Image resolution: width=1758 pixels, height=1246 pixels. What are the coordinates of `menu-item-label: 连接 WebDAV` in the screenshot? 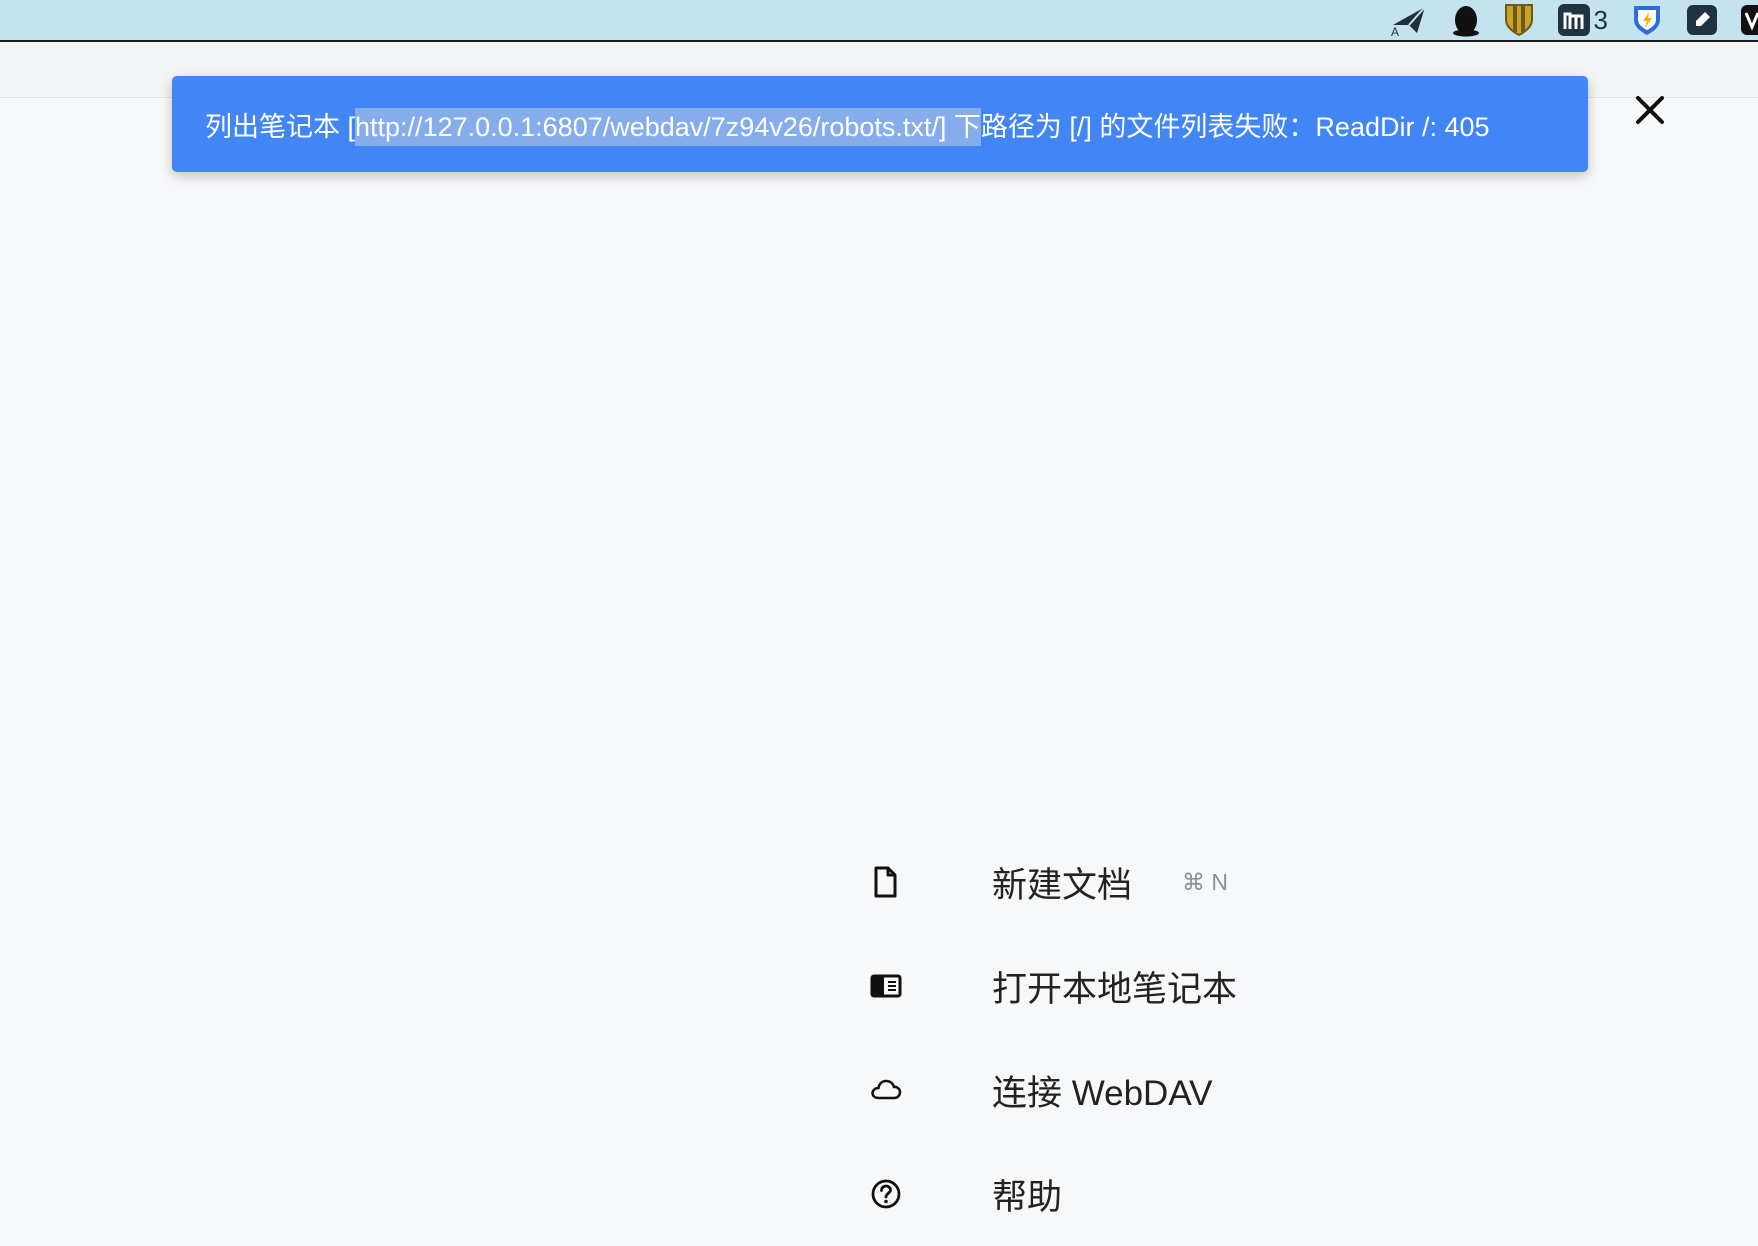 It's located at (1102, 1093).